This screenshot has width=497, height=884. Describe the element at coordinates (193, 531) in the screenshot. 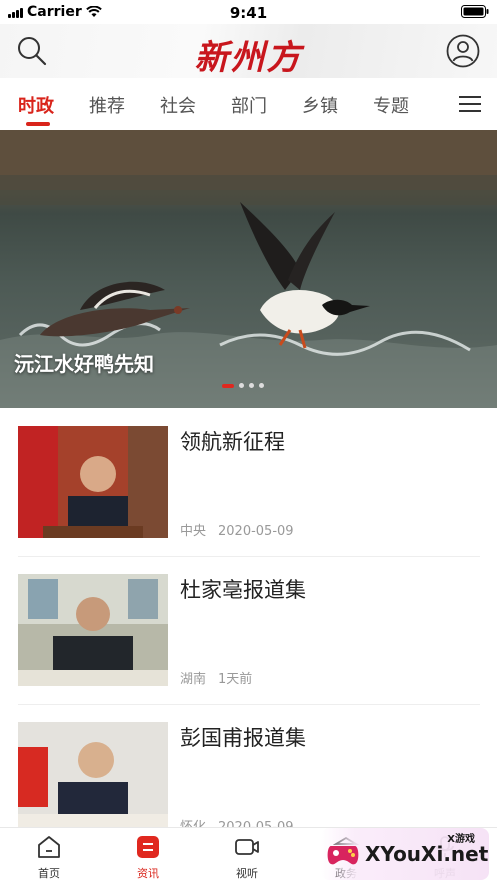

I see `news-source: 中央` at that location.